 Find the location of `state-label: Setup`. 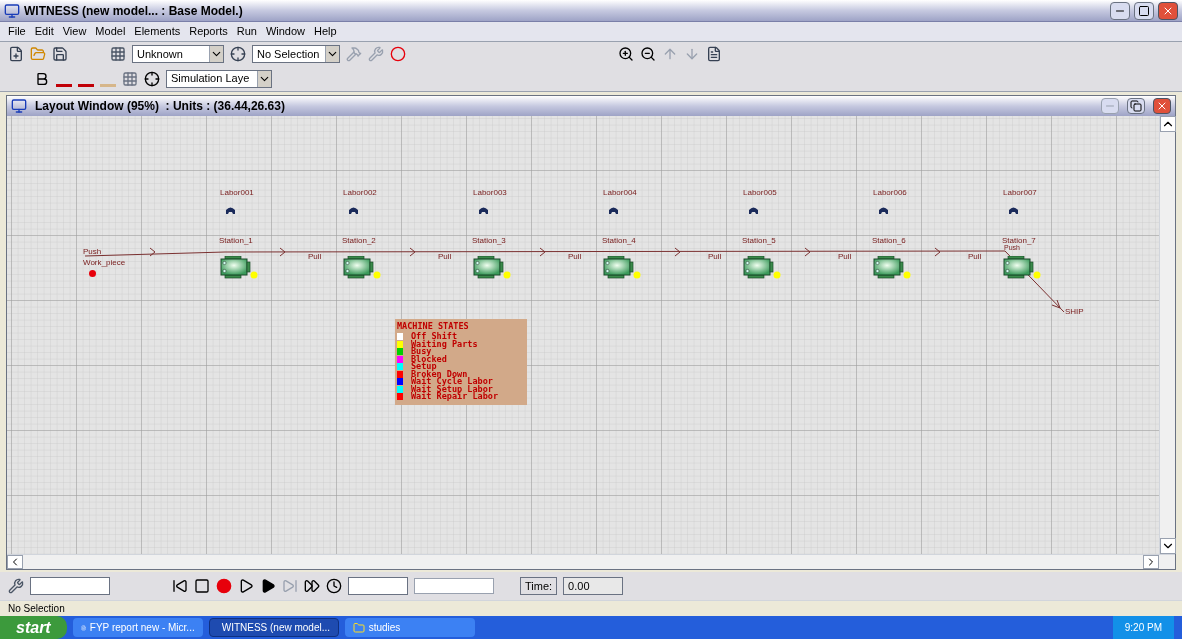

state-label: Setup is located at coordinates (424, 367).